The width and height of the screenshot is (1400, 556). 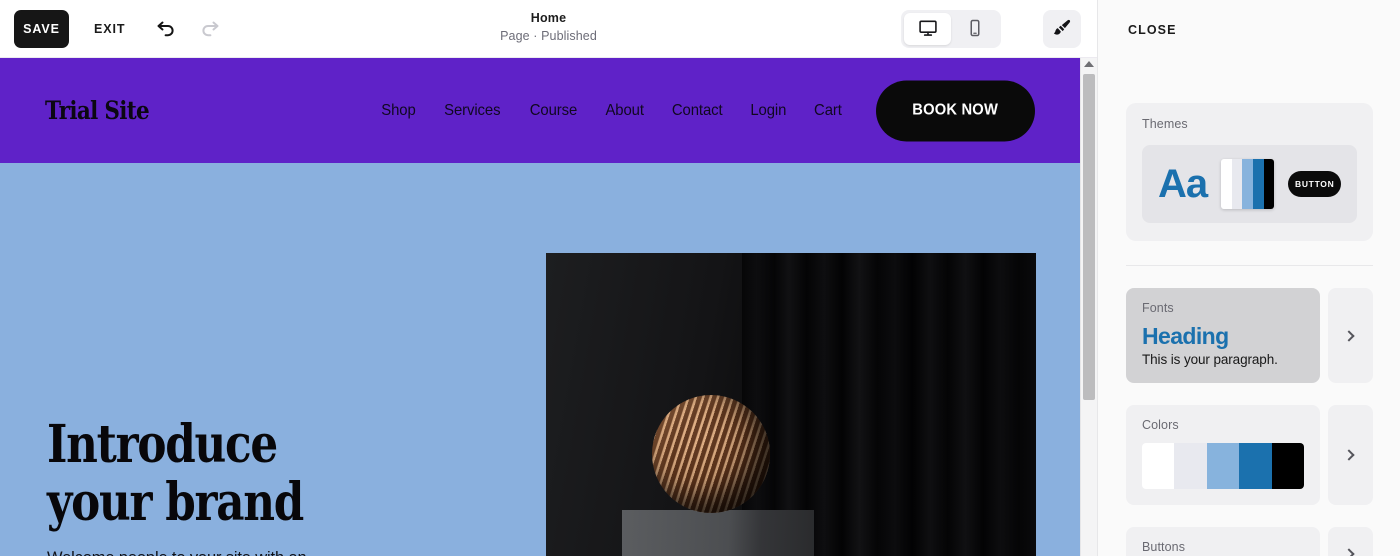 I want to click on buttons-row: Buttons, so click(x=1249, y=541).